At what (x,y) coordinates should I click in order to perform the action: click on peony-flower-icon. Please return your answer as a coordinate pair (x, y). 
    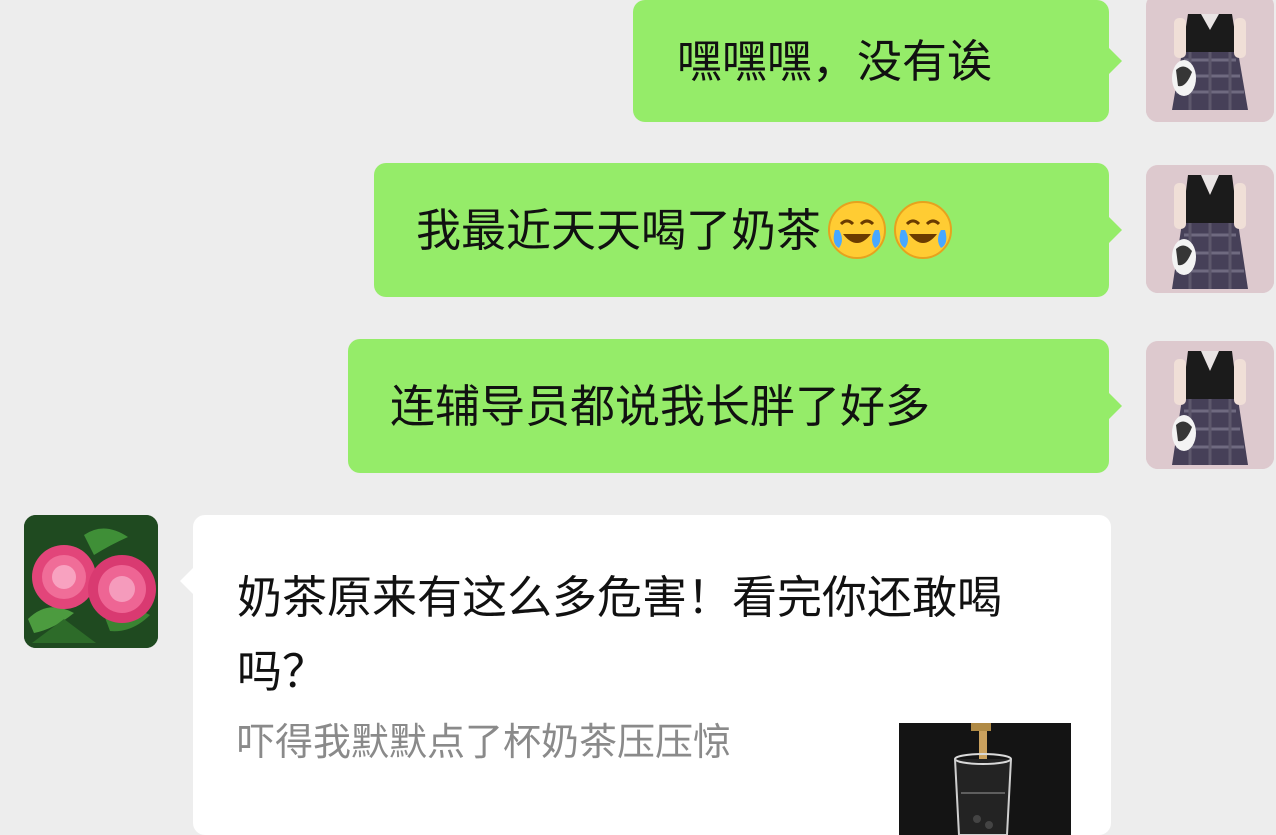
    Looking at the image, I should click on (91, 581).